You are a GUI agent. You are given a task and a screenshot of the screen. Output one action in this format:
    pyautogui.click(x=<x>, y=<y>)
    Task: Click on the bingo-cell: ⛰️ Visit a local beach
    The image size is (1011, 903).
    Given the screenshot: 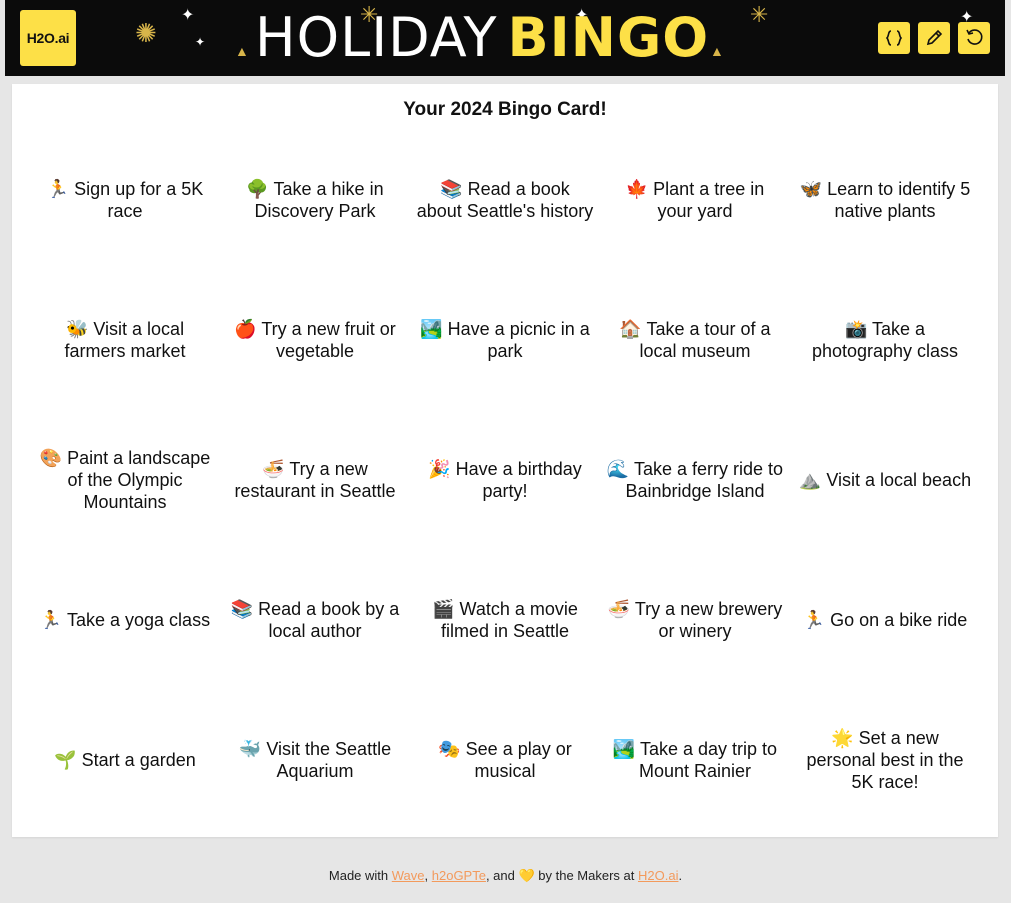 What is the action you would take?
    pyautogui.click(x=885, y=480)
    